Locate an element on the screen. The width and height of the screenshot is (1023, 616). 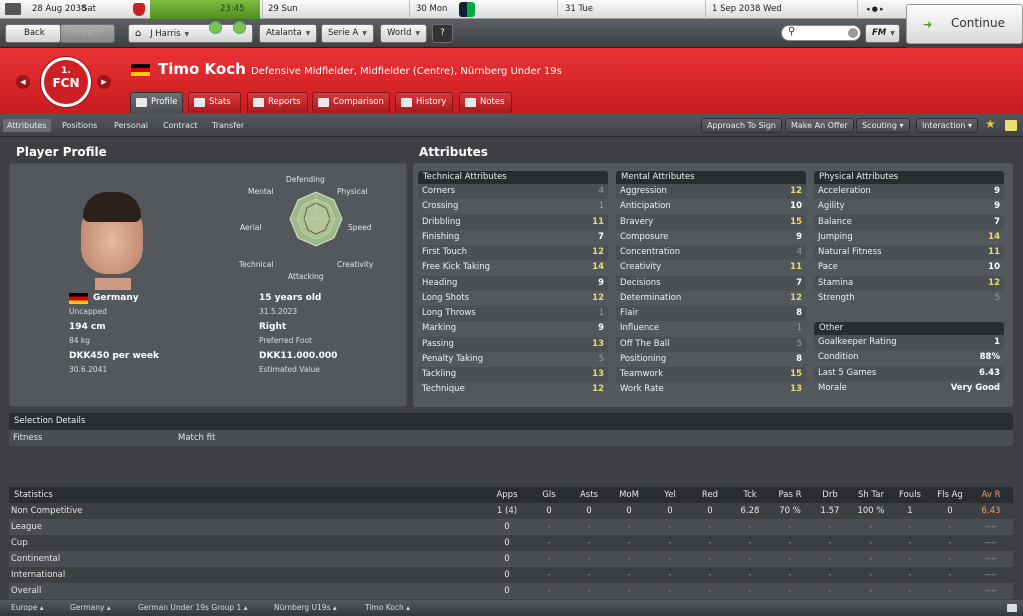
previous-arrow-icon: ◀ is located at coordinates (23, 82).